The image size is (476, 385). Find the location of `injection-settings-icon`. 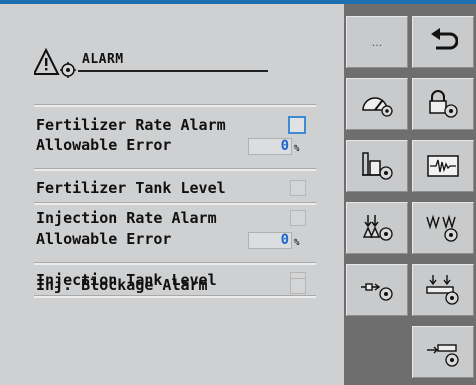

injection-settings-icon is located at coordinates (377, 292).